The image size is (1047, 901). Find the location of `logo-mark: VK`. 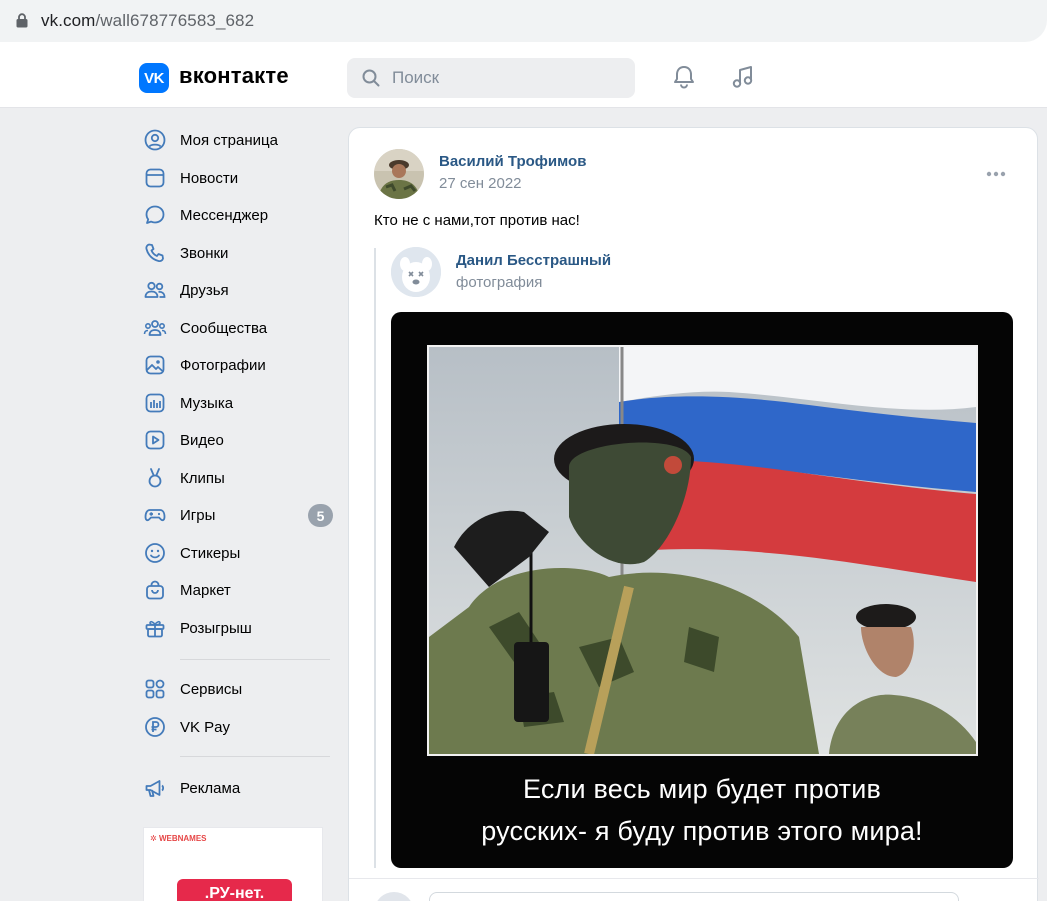

logo-mark: VK is located at coordinates (154, 78).